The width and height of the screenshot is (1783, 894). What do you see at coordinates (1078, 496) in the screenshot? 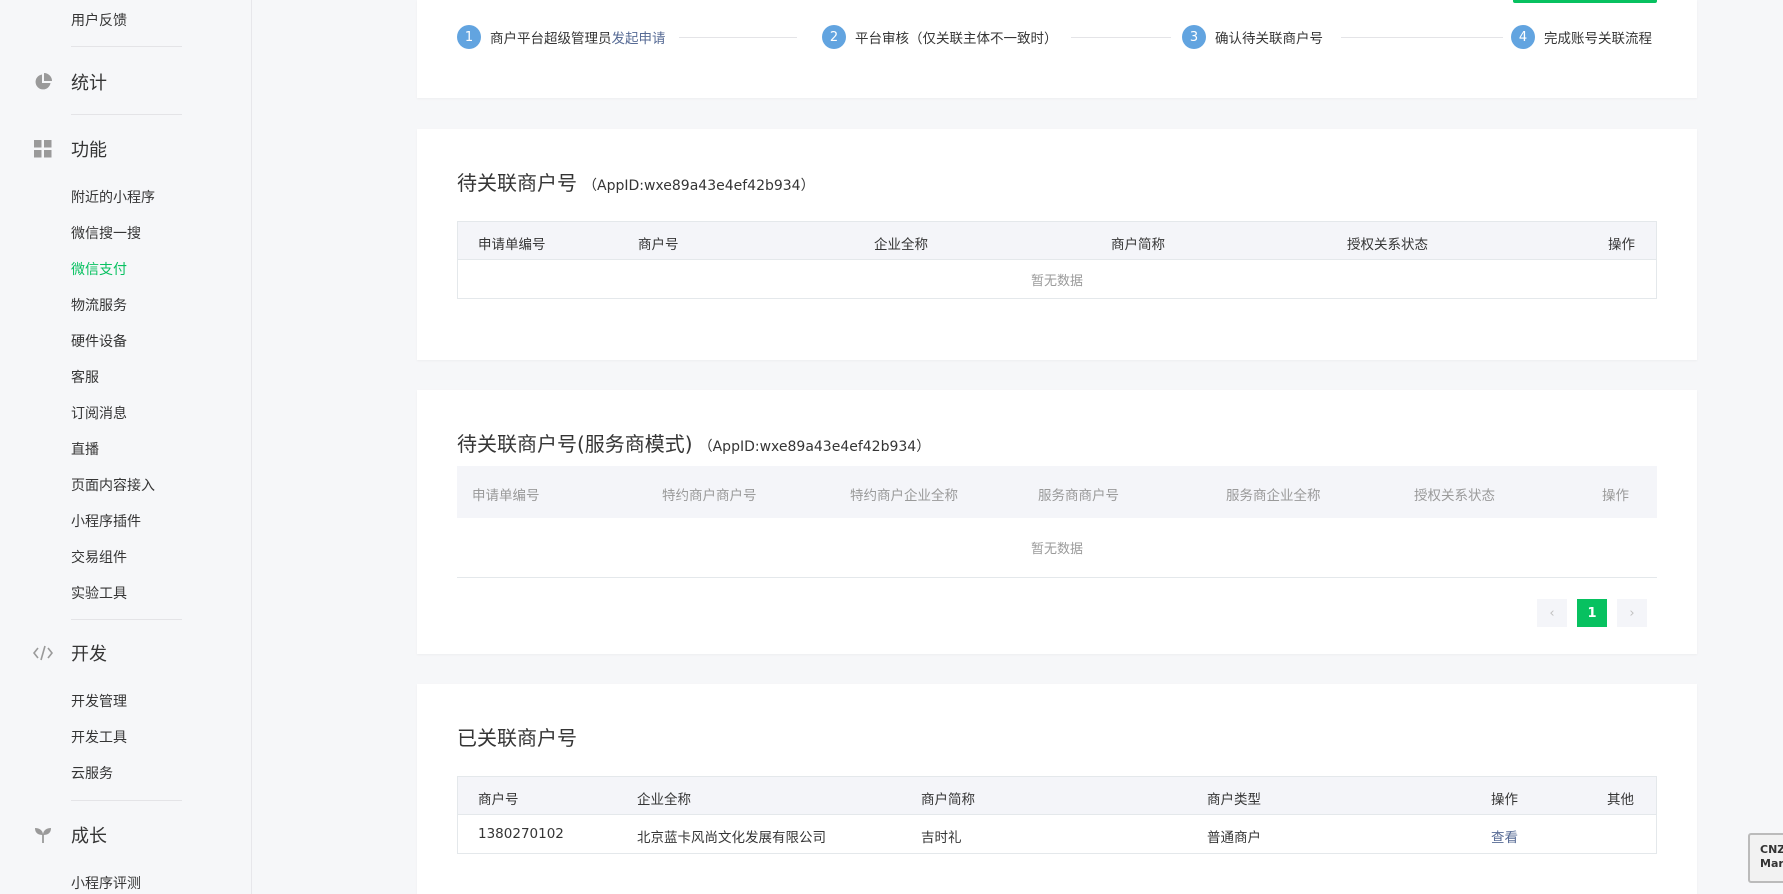
I see `column-header: 服务商商户号` at bounding box center [1078, 496].